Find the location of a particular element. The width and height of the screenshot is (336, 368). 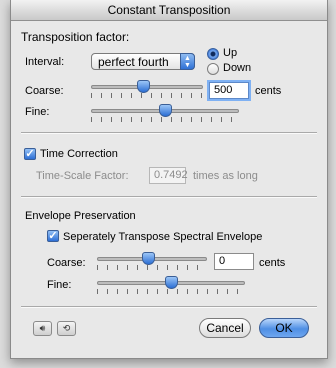

time-correction-checkbox: ✓ is located at coordinates (30, 154).